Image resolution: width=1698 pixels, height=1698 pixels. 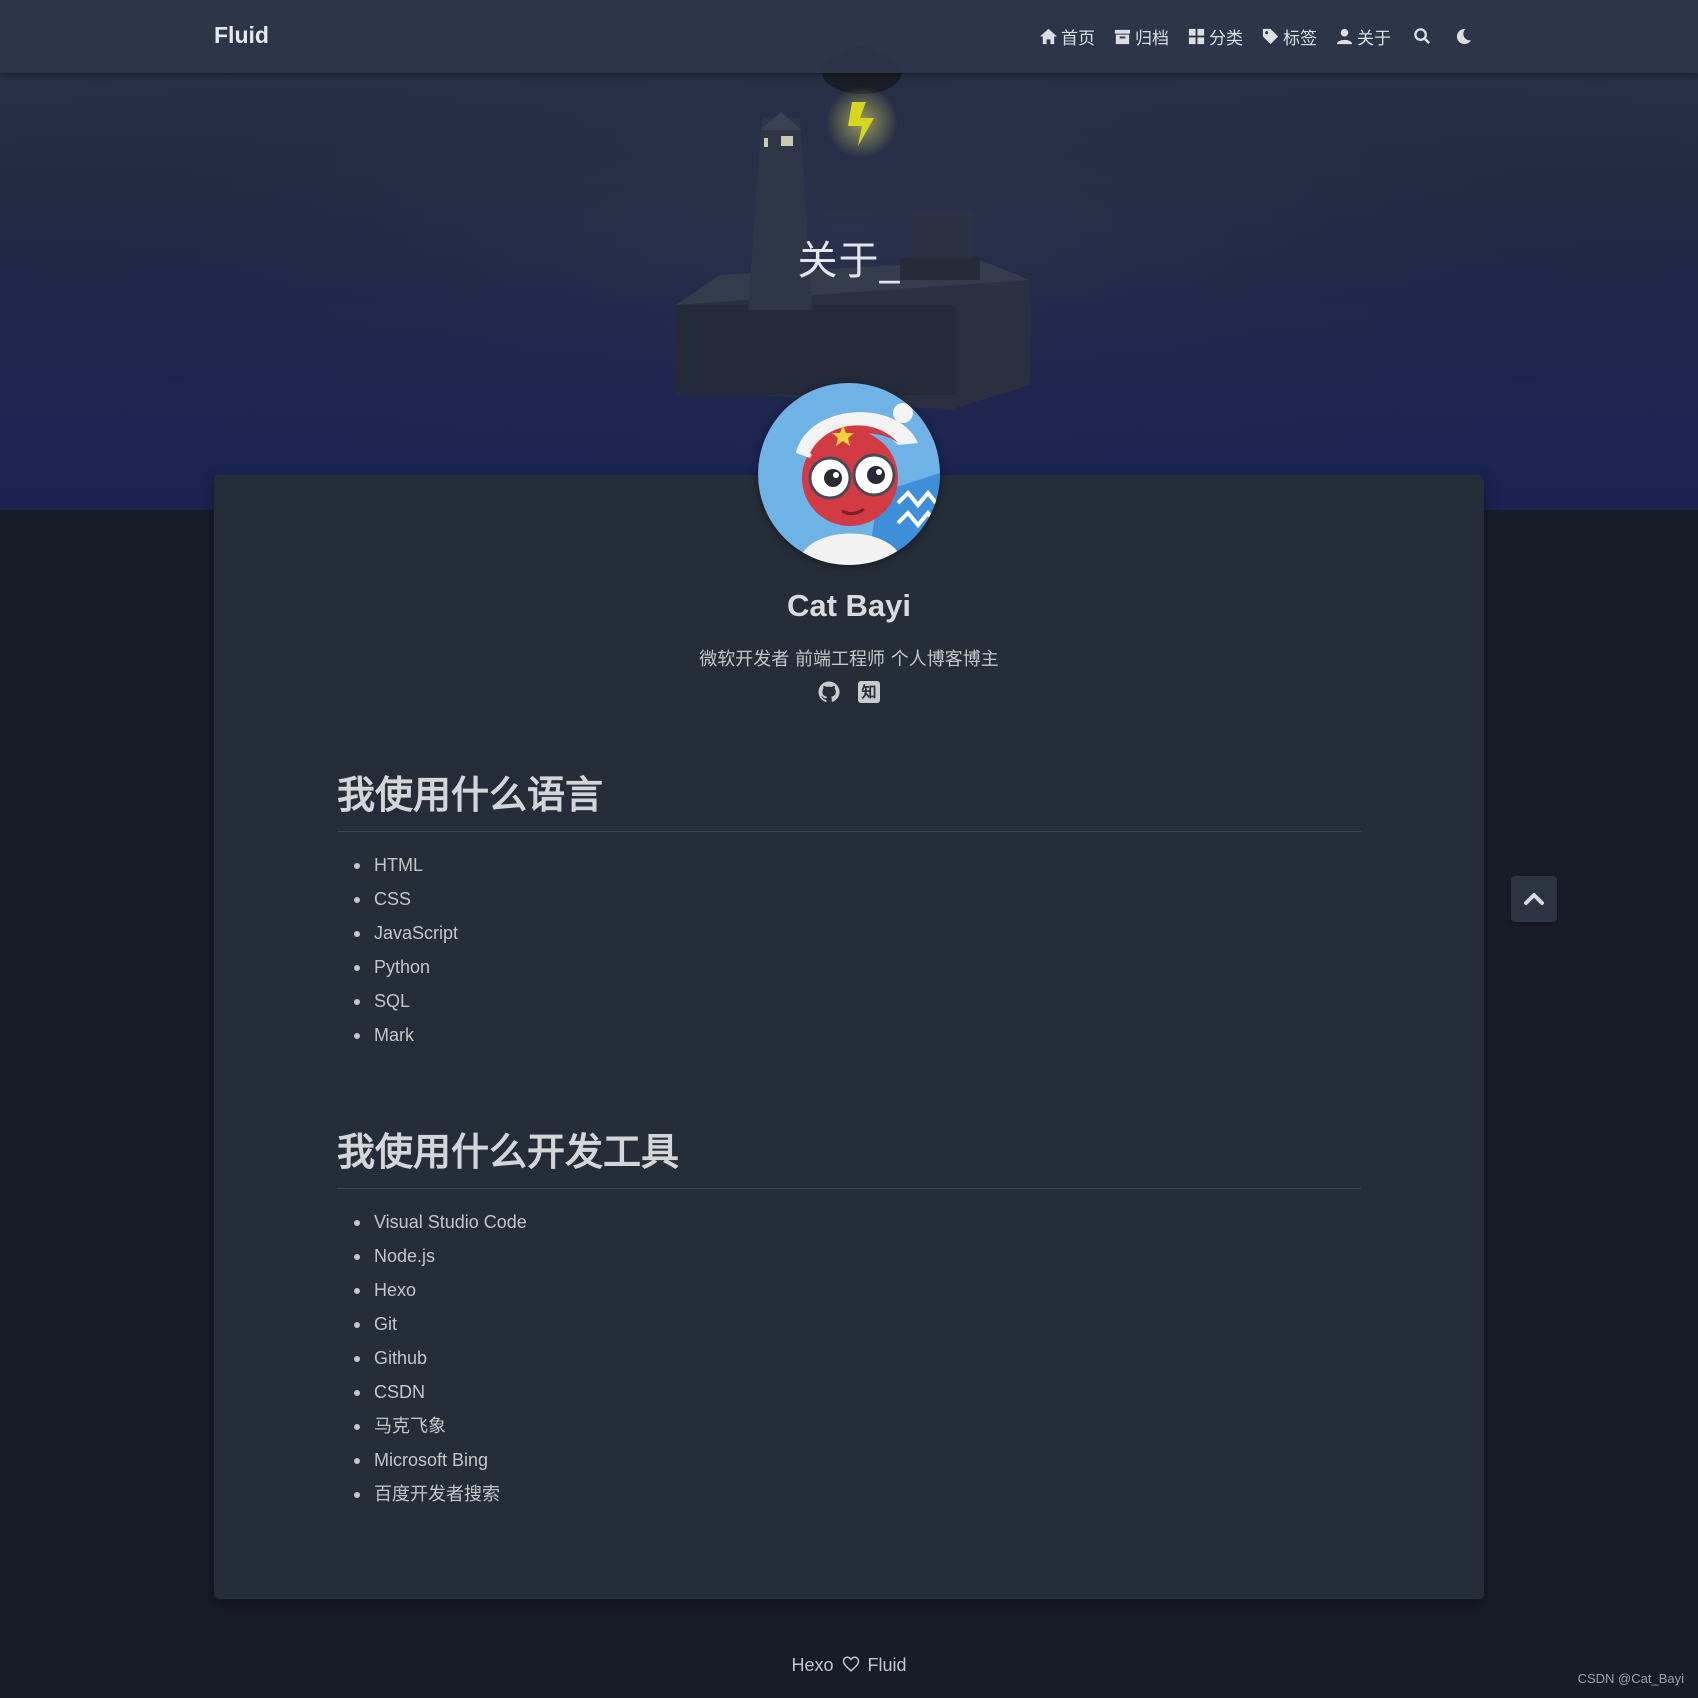 I want to click on list-item: 百度开发者搜索, so click(x=432, y=1494).